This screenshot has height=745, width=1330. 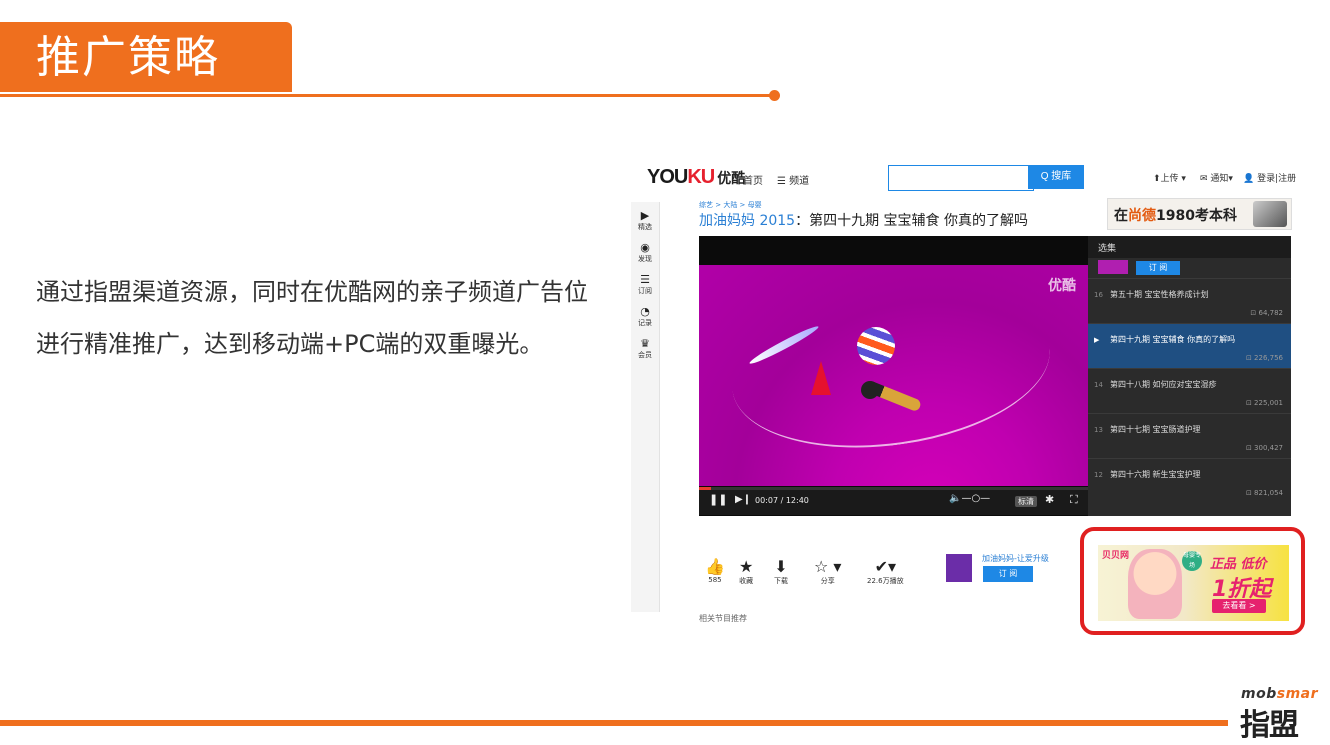 What do you see at coordinates (746, 566) in the screenshot?
I see `star-icon: ★` at bounding box center [746, 566].